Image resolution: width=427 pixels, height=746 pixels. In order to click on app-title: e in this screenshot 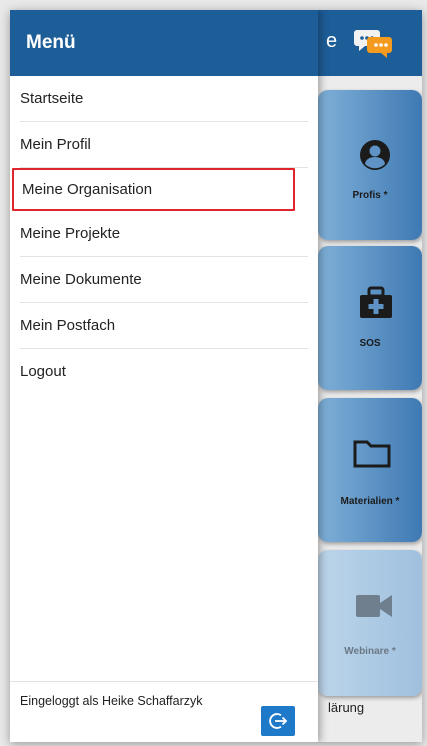, I will do `click(332, 41)`.